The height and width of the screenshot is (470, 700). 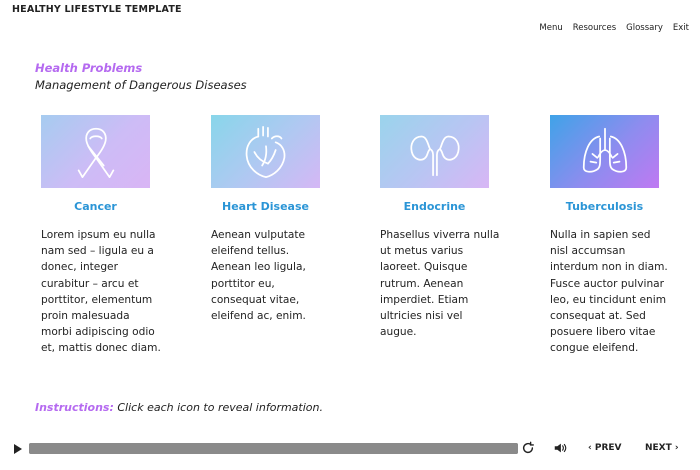 I want to click on heart-icon, so click(x=265, y=151).